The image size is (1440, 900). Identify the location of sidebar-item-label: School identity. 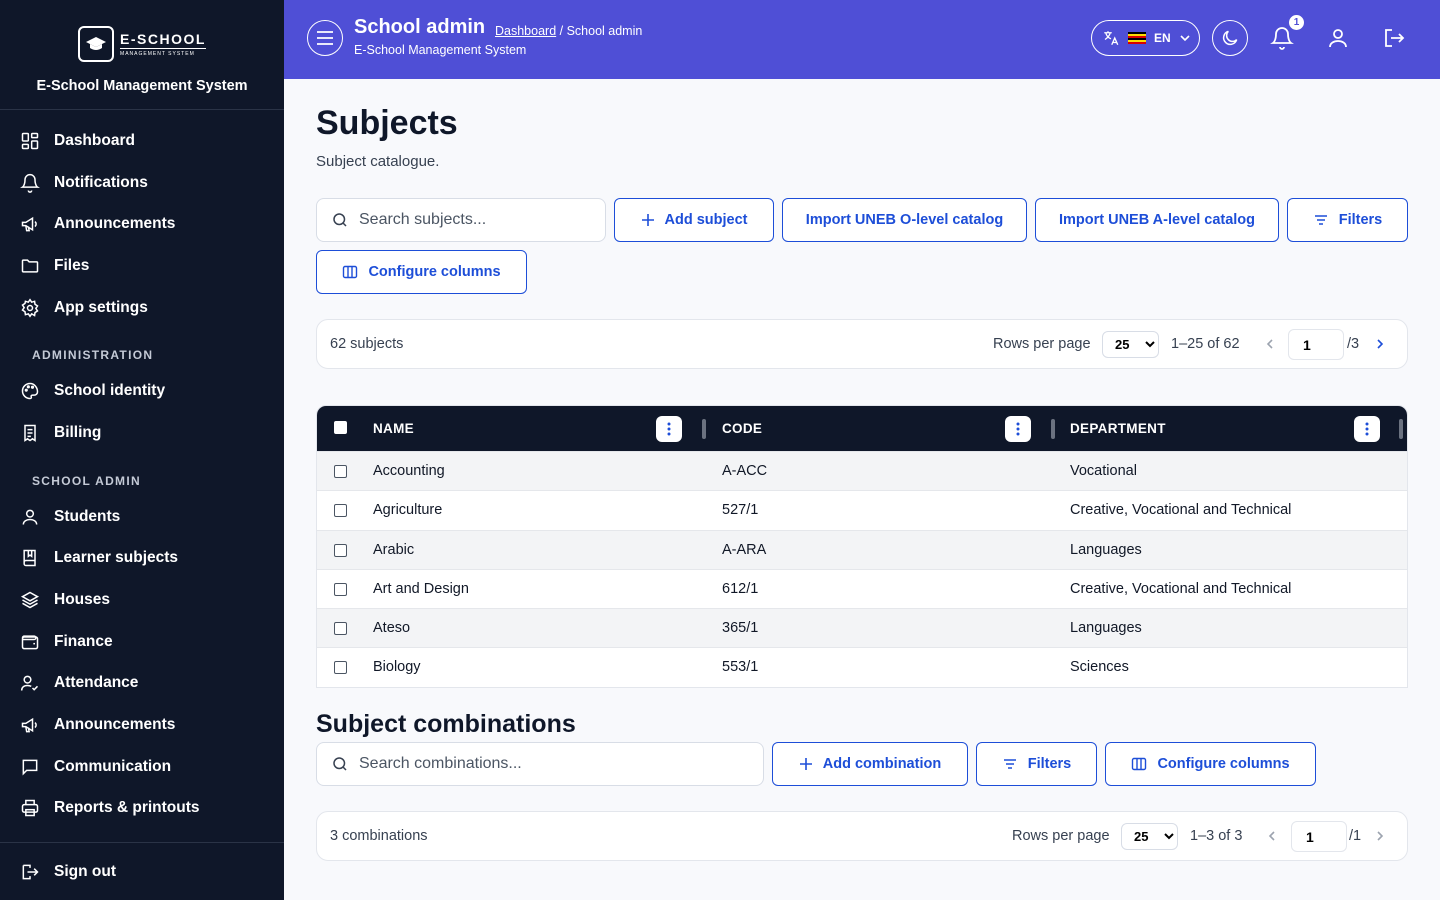
(110, 391).